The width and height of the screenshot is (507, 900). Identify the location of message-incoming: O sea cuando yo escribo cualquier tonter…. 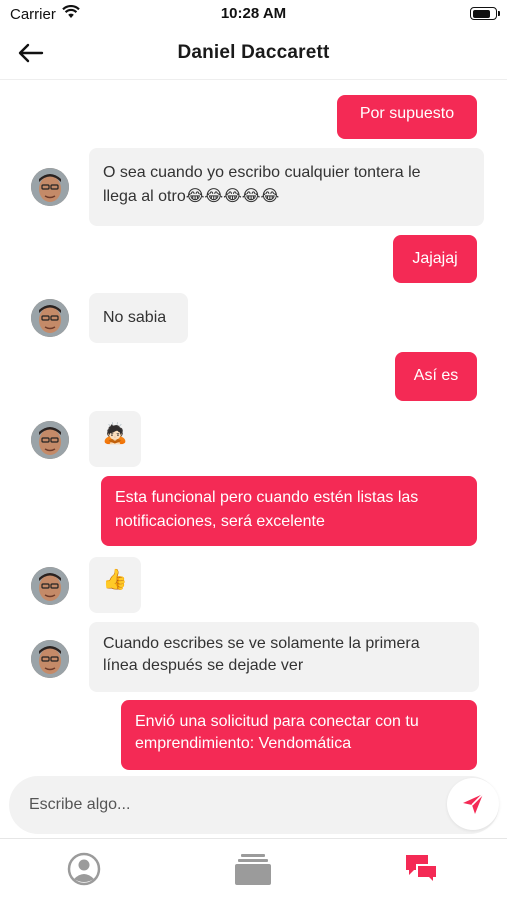
(286, 187).